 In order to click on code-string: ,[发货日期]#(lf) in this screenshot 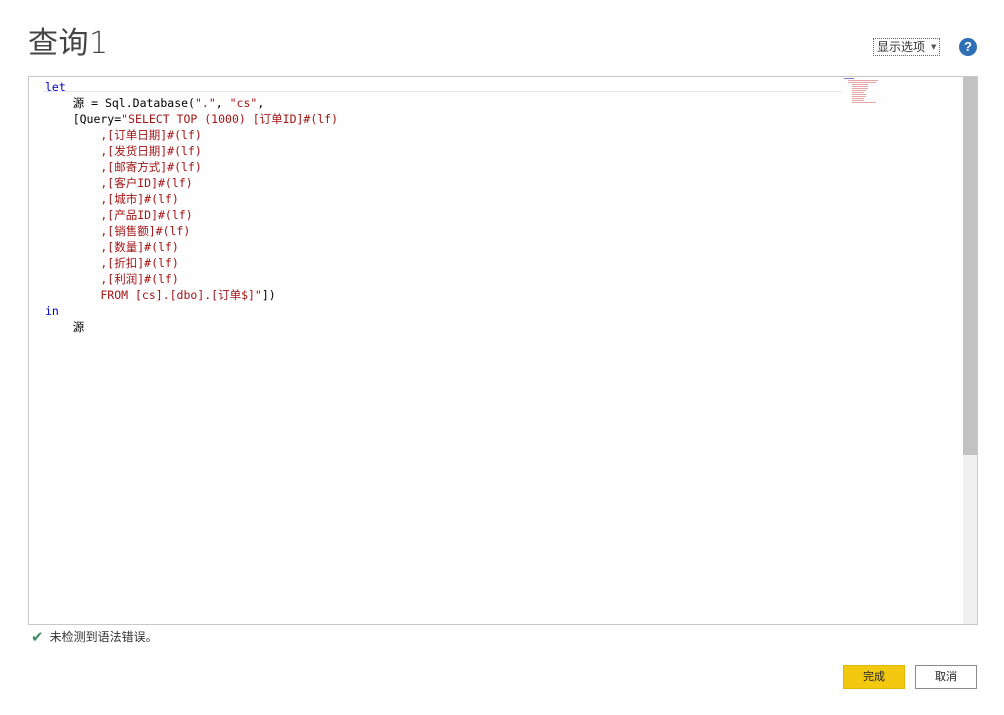, I will do `click(123, 151)`.